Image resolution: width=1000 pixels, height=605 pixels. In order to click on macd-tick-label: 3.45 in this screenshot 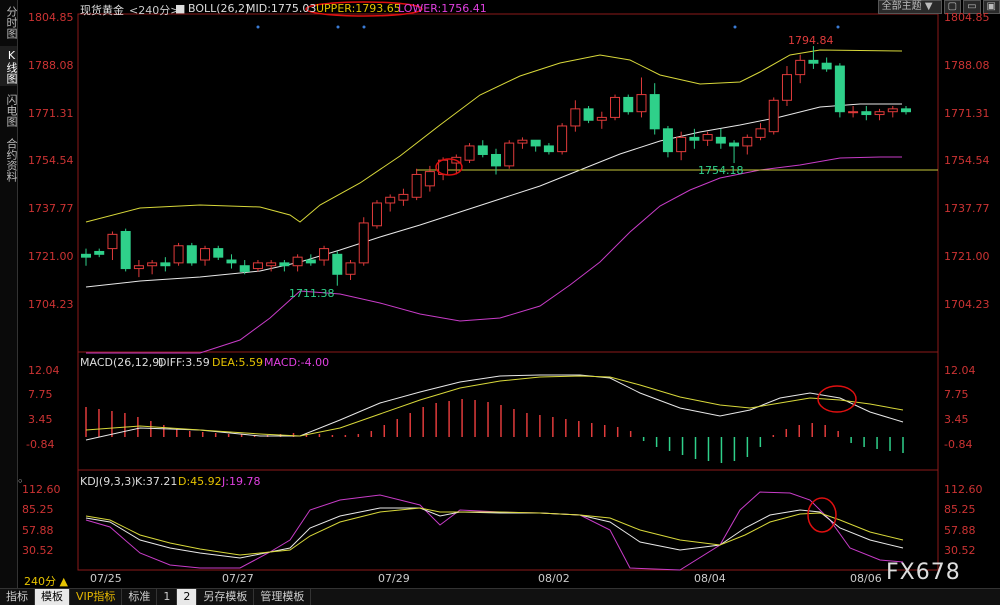, I will do `click(956, 419)`.